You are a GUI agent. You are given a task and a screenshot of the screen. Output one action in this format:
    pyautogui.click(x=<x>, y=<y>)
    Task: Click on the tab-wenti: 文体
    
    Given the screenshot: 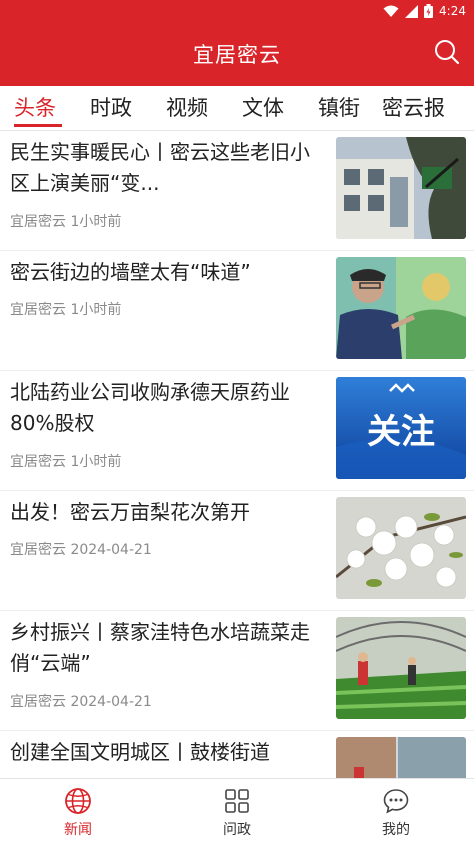 What is the action you would take?
    pyautogui.click(x=263, y=107)
    